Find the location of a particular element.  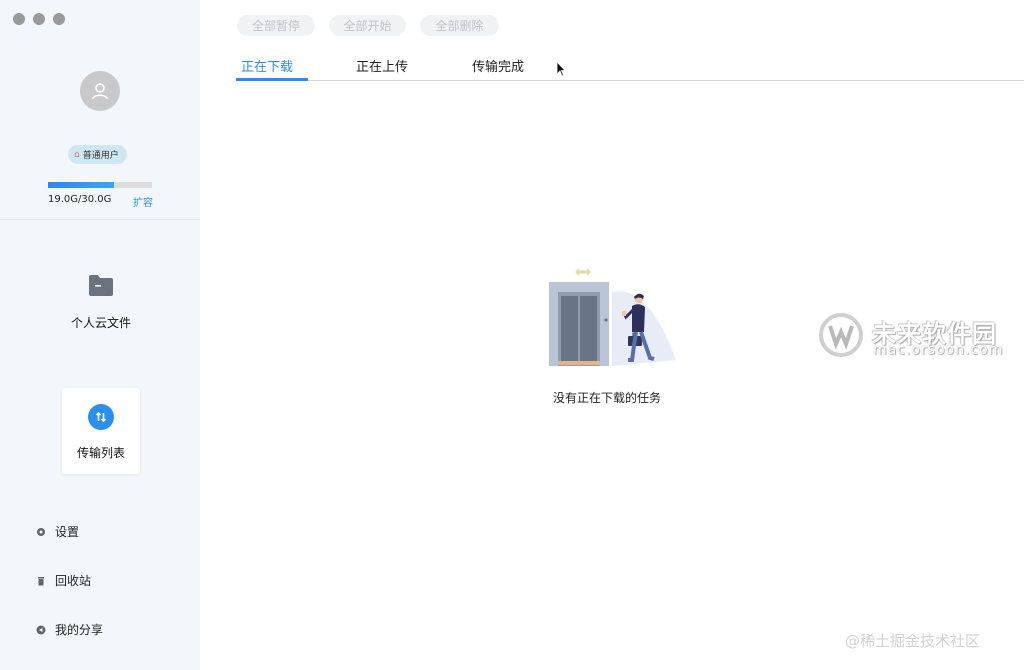

tab-uploading: 正在上传 is located at coordinates (382, 68).